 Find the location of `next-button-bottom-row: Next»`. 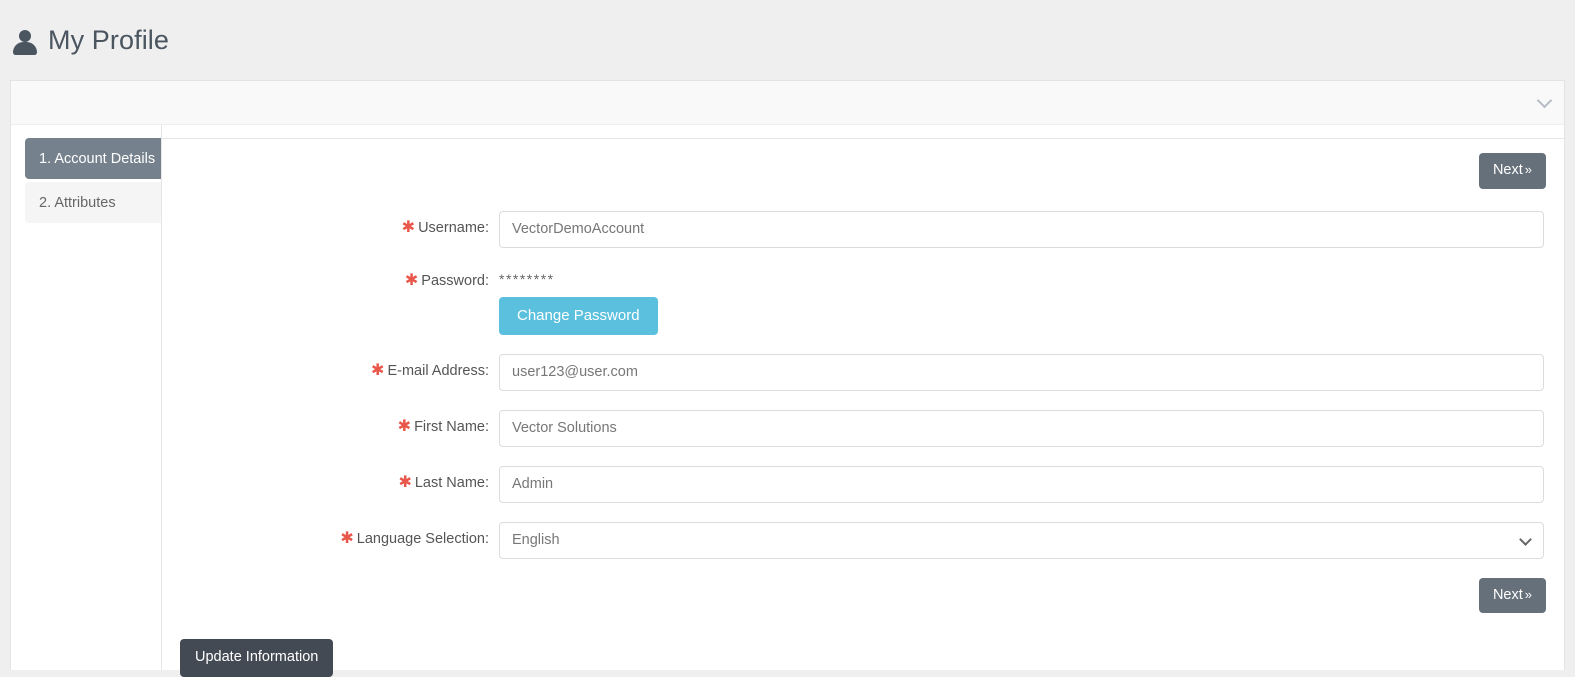

next-button-bottom-row: Next» is located at coordinates (863, 595).